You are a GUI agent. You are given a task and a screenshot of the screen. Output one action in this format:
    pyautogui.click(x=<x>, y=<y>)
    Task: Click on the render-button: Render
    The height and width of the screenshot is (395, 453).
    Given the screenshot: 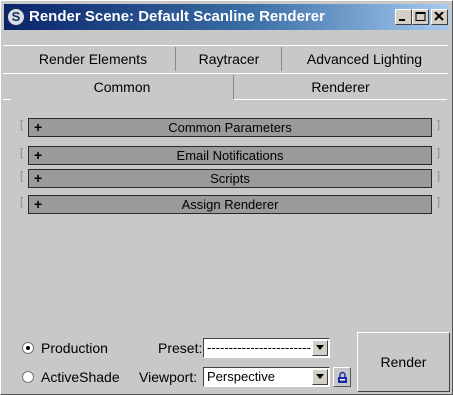 What is the action you would take?
    pyautogui.click(x=403, y=362)
    